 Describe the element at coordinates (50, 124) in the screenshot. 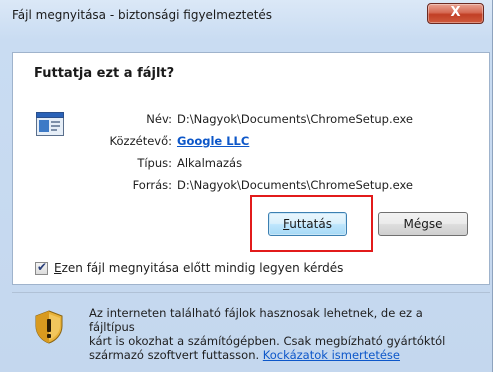

I see `application-file-icon` at that location.